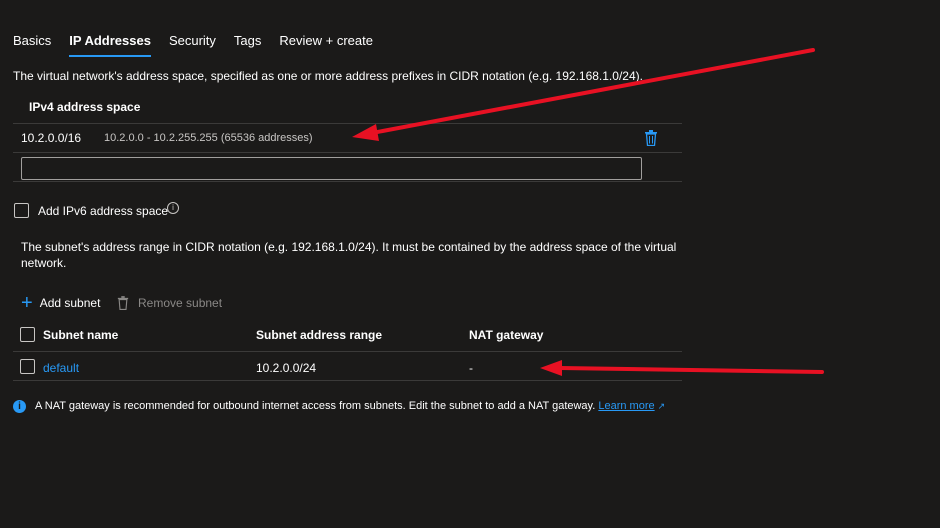 The width and height of the screenshot is (940, 528). Describe the element at coordinates (551, 368) in the screenshot. I see `annotation-arrowhead-bottom` at that location.